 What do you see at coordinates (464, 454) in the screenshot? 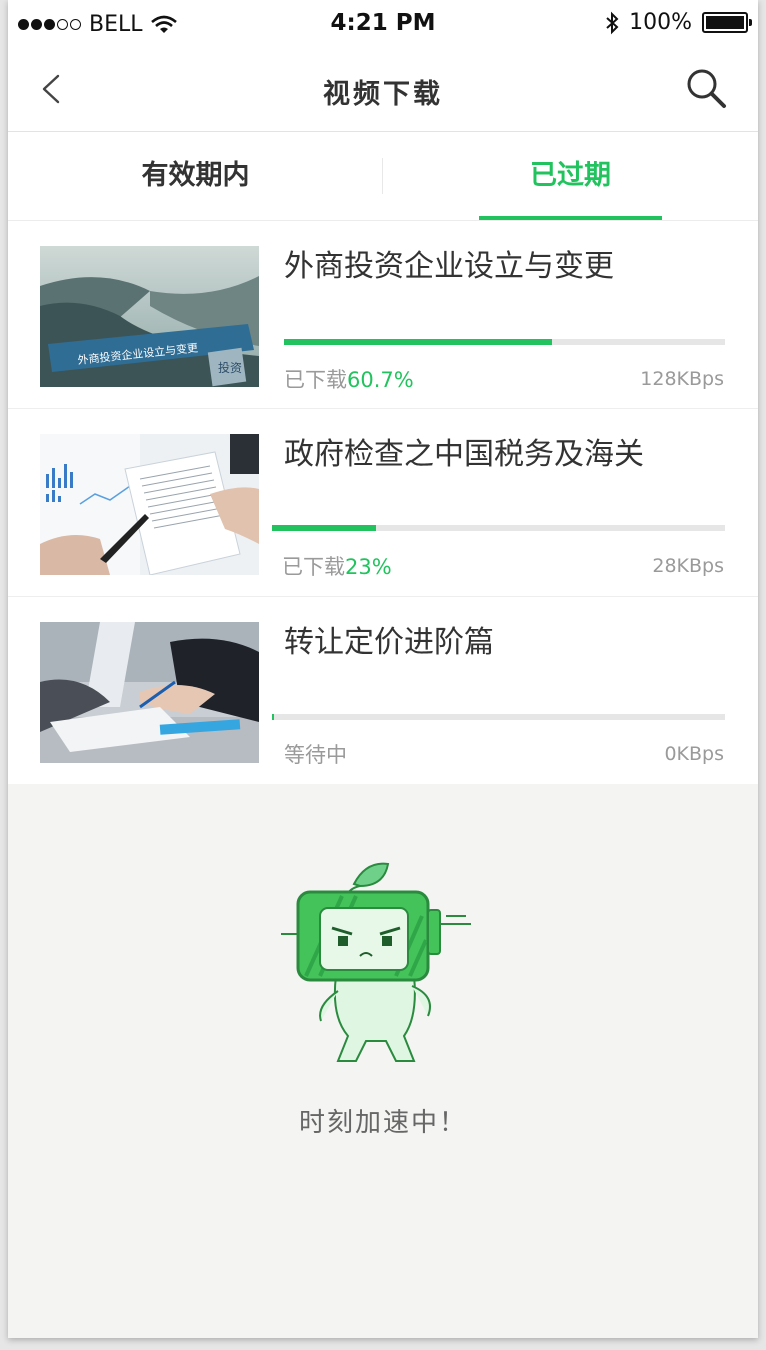
I see `video-title: 政府检查之中国税务及海关` at bounding box center [464, 454].